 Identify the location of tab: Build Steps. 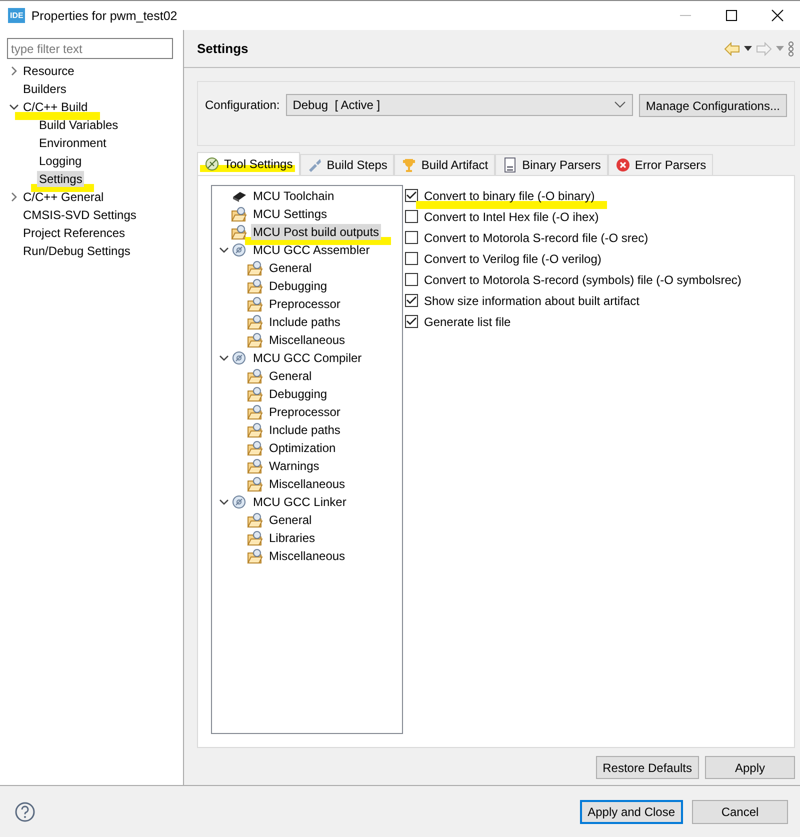
(347, 164).